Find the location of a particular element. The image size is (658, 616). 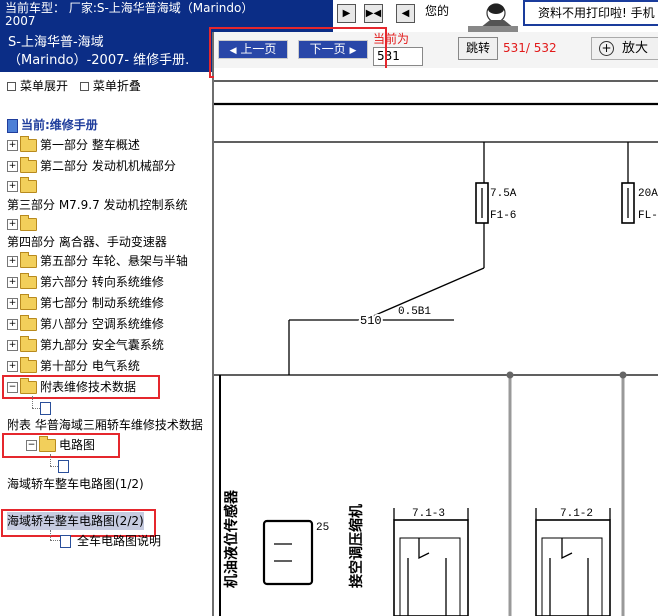

compressor-label: 接空调压缩机 is located at coordinates (356, 546).